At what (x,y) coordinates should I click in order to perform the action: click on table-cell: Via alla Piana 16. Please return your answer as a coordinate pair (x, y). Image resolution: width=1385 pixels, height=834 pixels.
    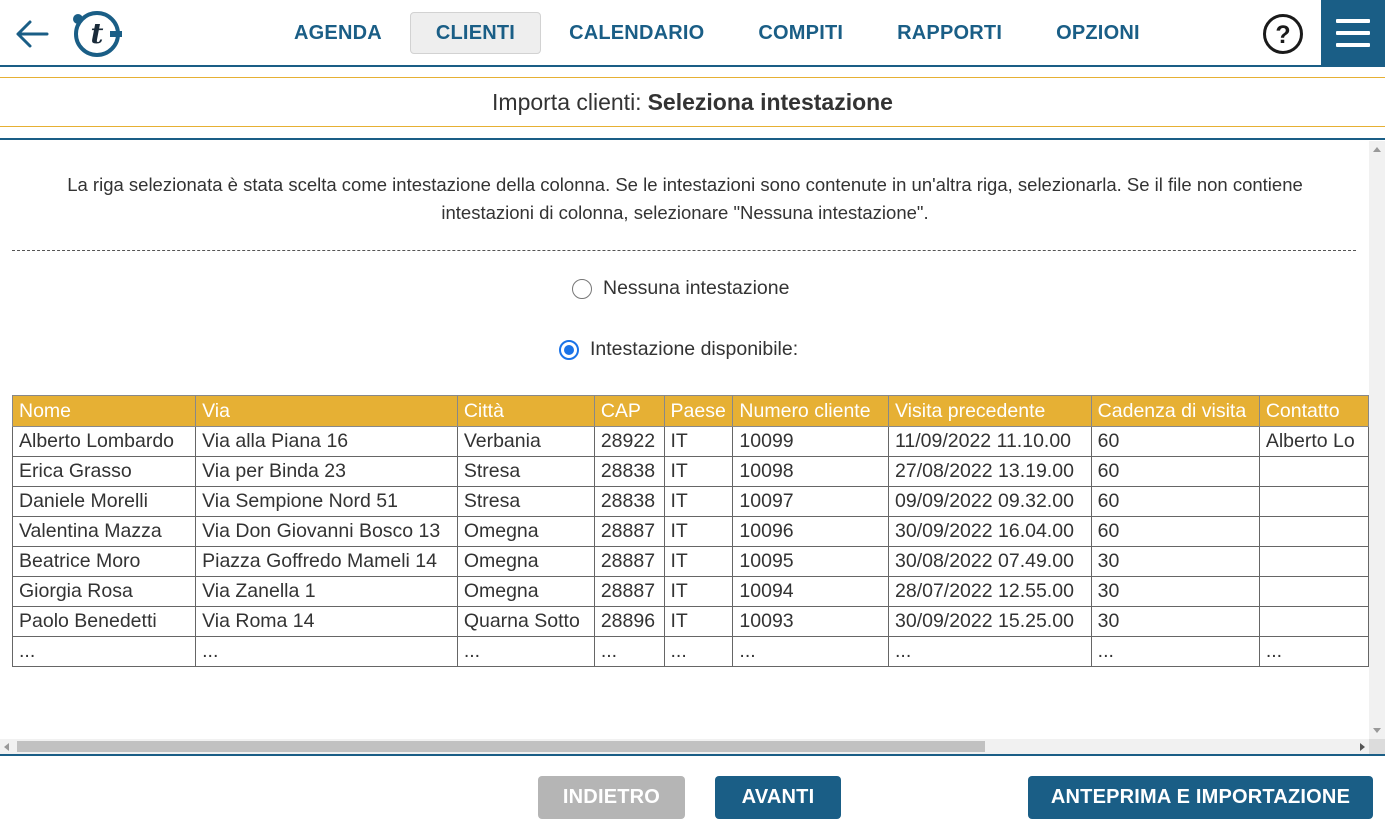
    Looking at the image, I should click on (326, 441).